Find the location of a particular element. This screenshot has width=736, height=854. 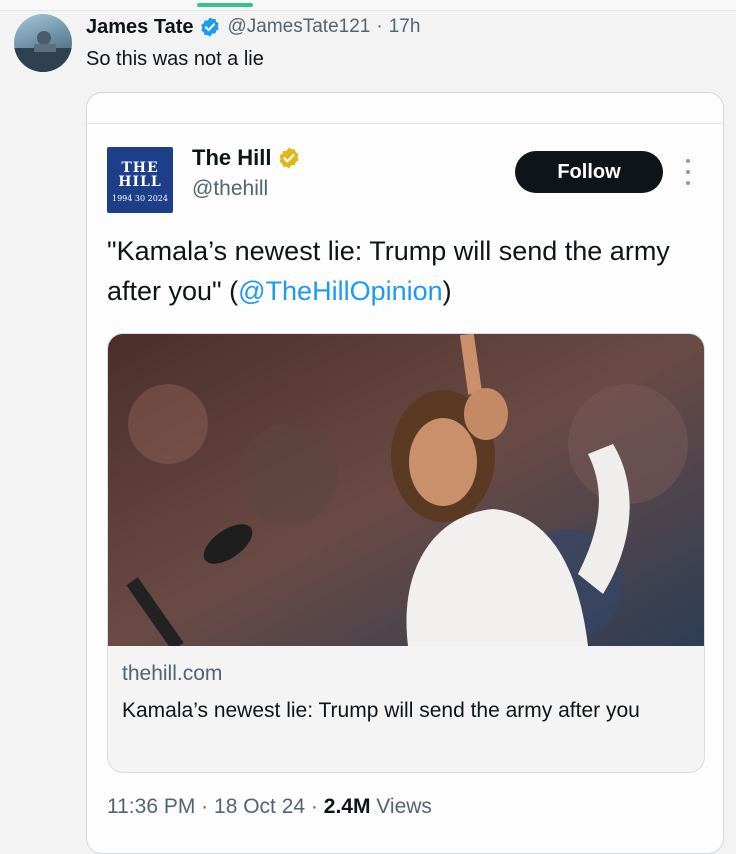

post-time: 11:36 PM is located at coordinates (151, 806).